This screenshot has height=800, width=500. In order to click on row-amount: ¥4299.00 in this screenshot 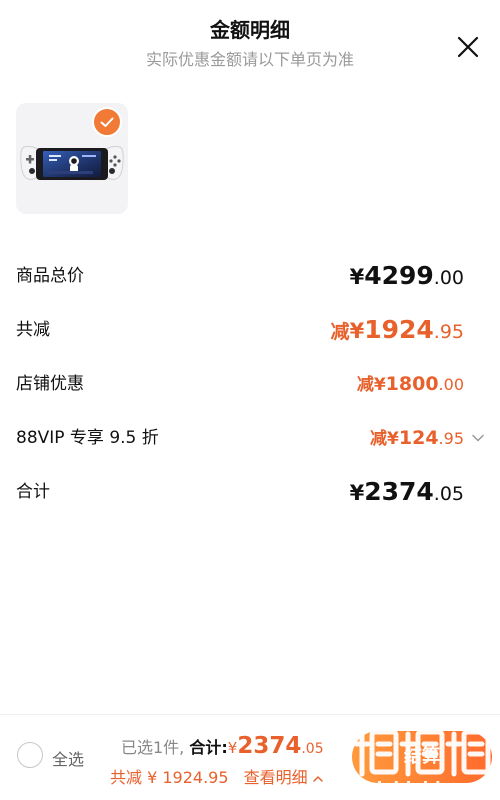, I will do `click(407, 277)`.